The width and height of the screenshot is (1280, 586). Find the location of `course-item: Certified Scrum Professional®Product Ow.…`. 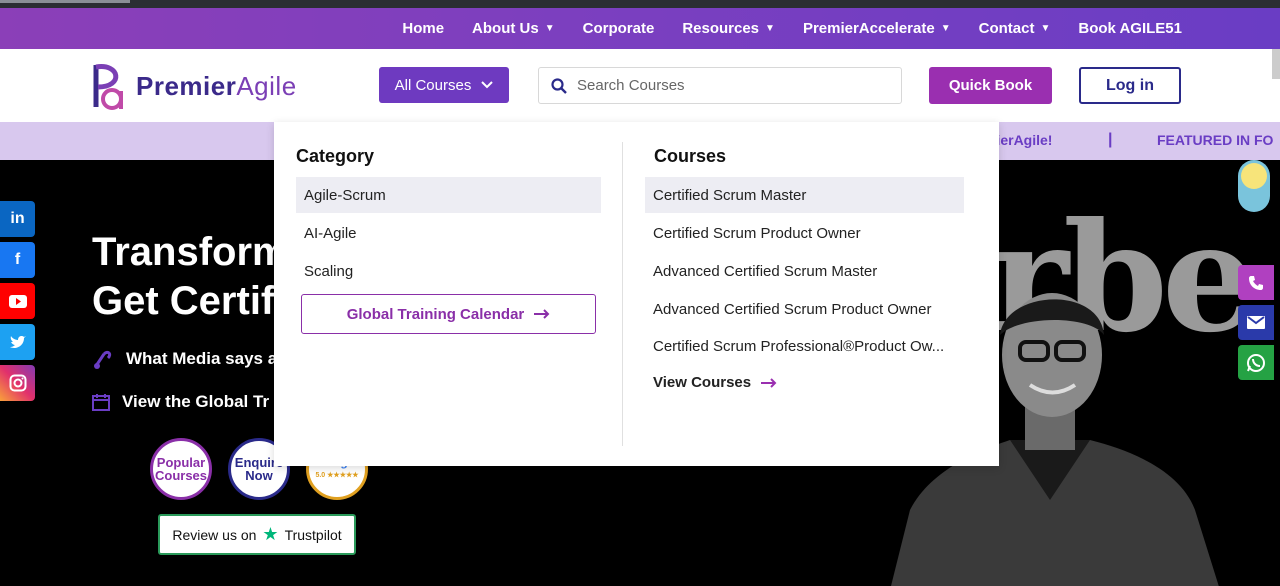

course-item: Certified Scrum Professional®Product Ow.… is located at coordinates (804, 346).